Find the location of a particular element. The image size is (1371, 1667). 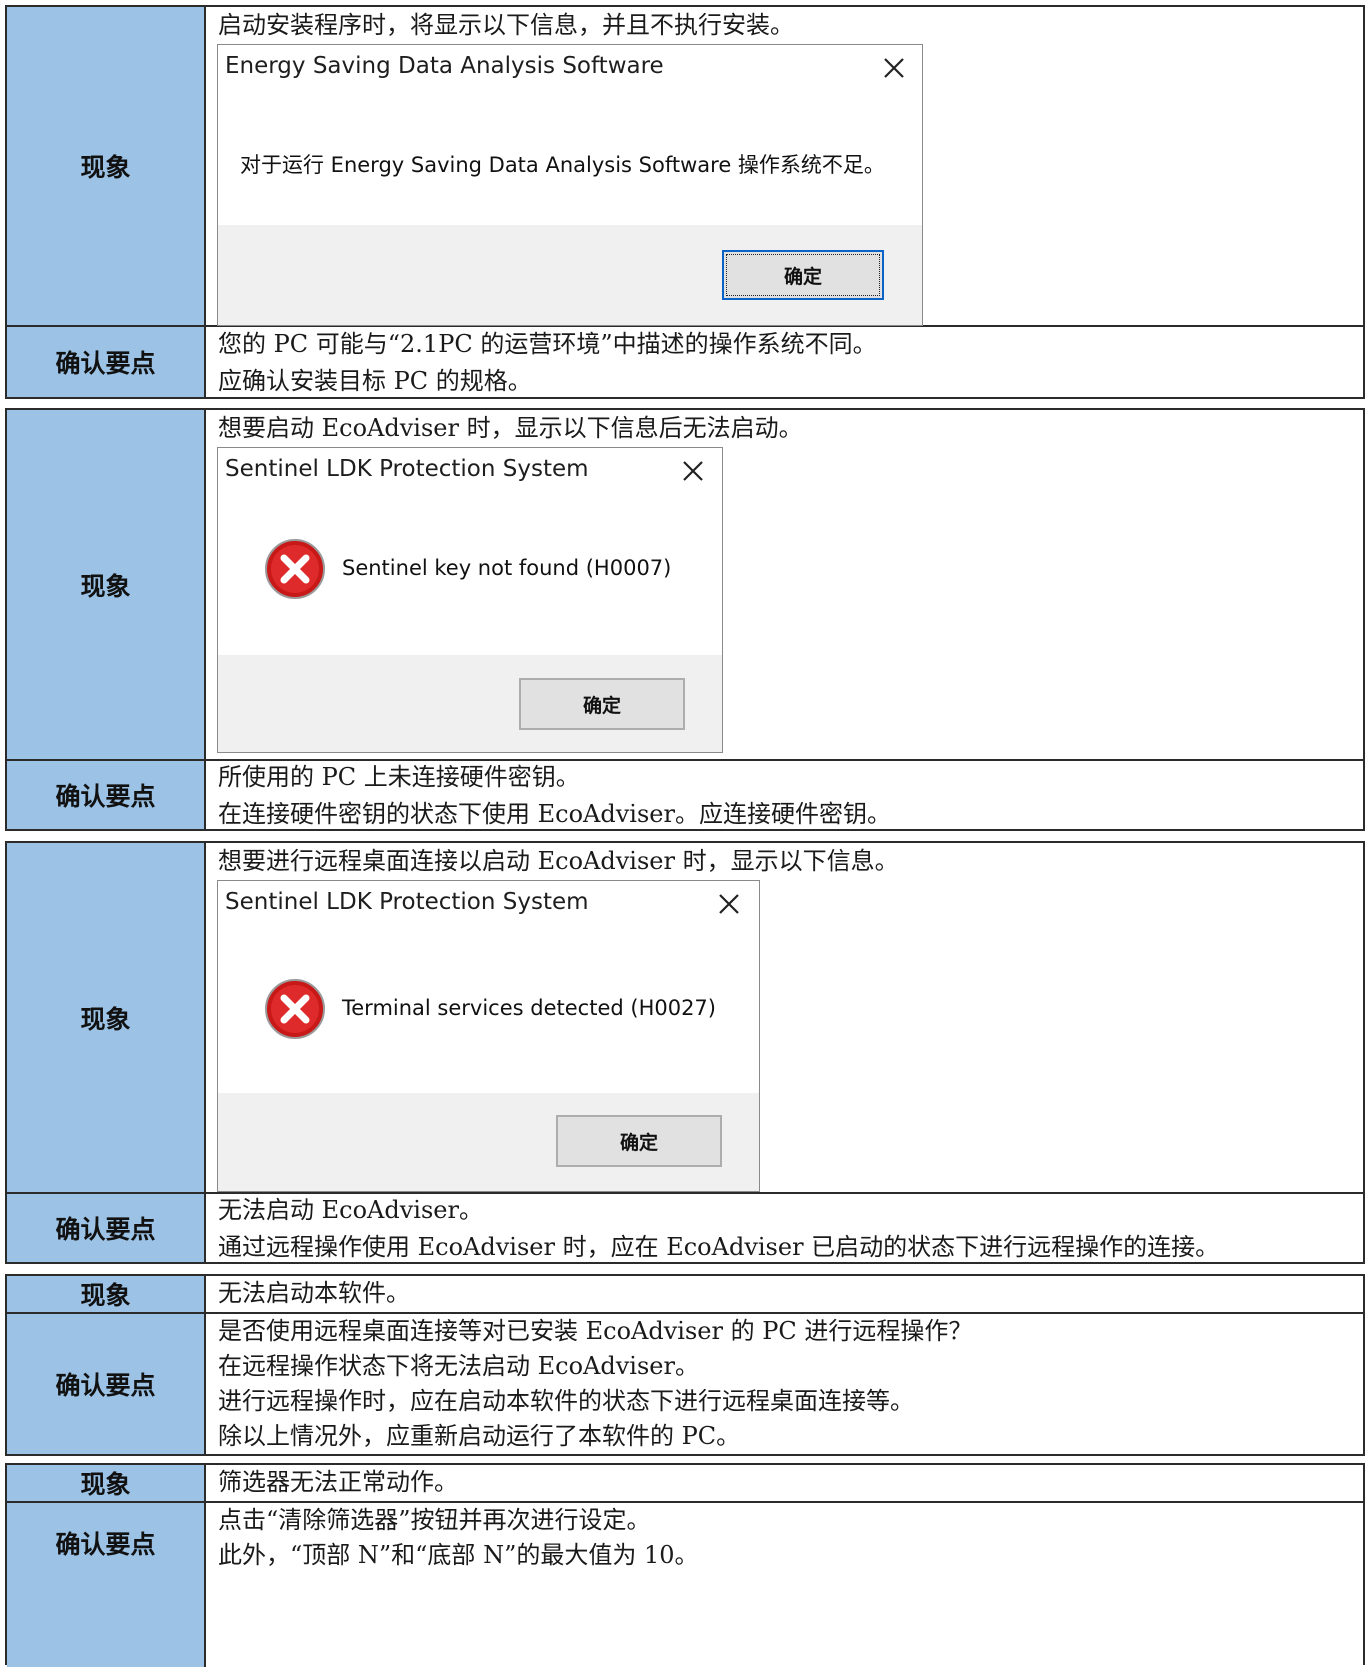

phenomenon-text: 启动安装程序时，将显示以下信息，并且不执行安装。 is located at coordinates (506, 25).